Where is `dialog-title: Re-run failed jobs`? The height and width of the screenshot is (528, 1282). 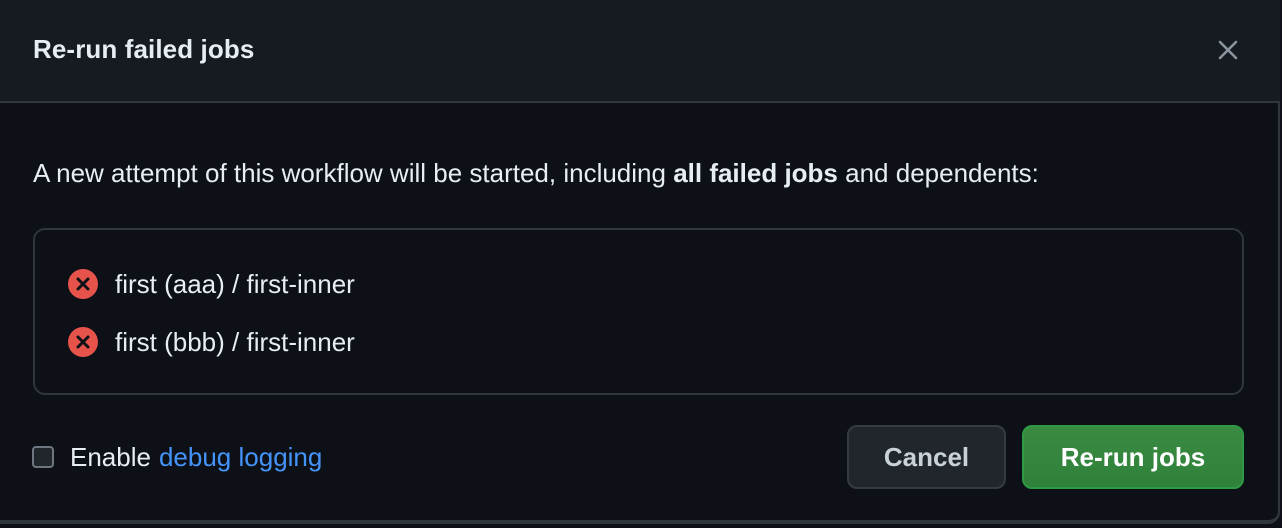
dialog-title: Re-run failed jobs is located at coordinates (144, 49).